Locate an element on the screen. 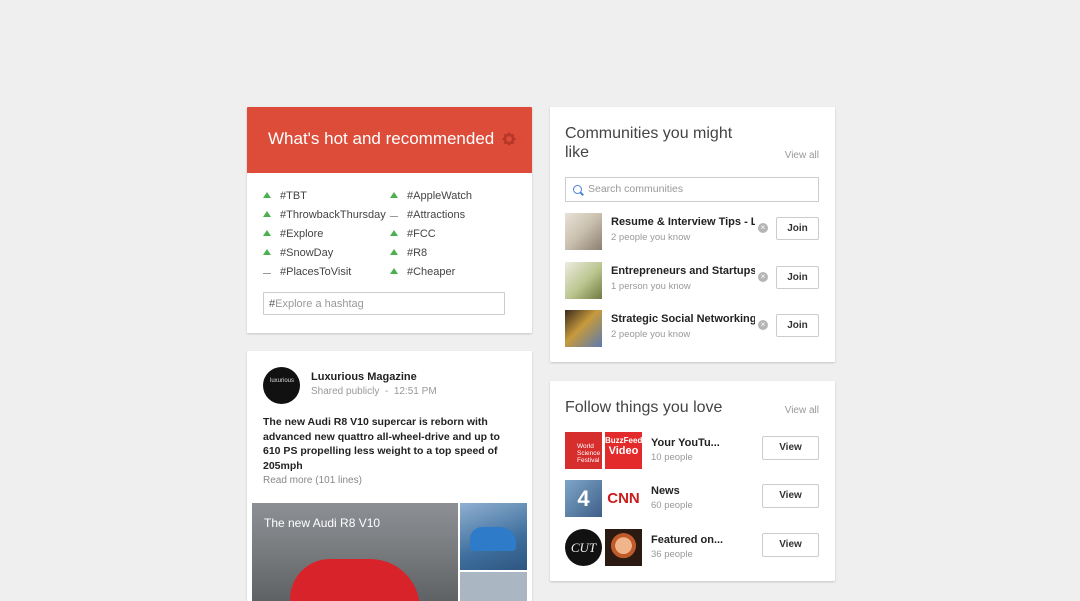 The width and height of the screenshot is (1080, 601). follow-row: 4 CNN News 60 people View is located at coordinates (692, 499).